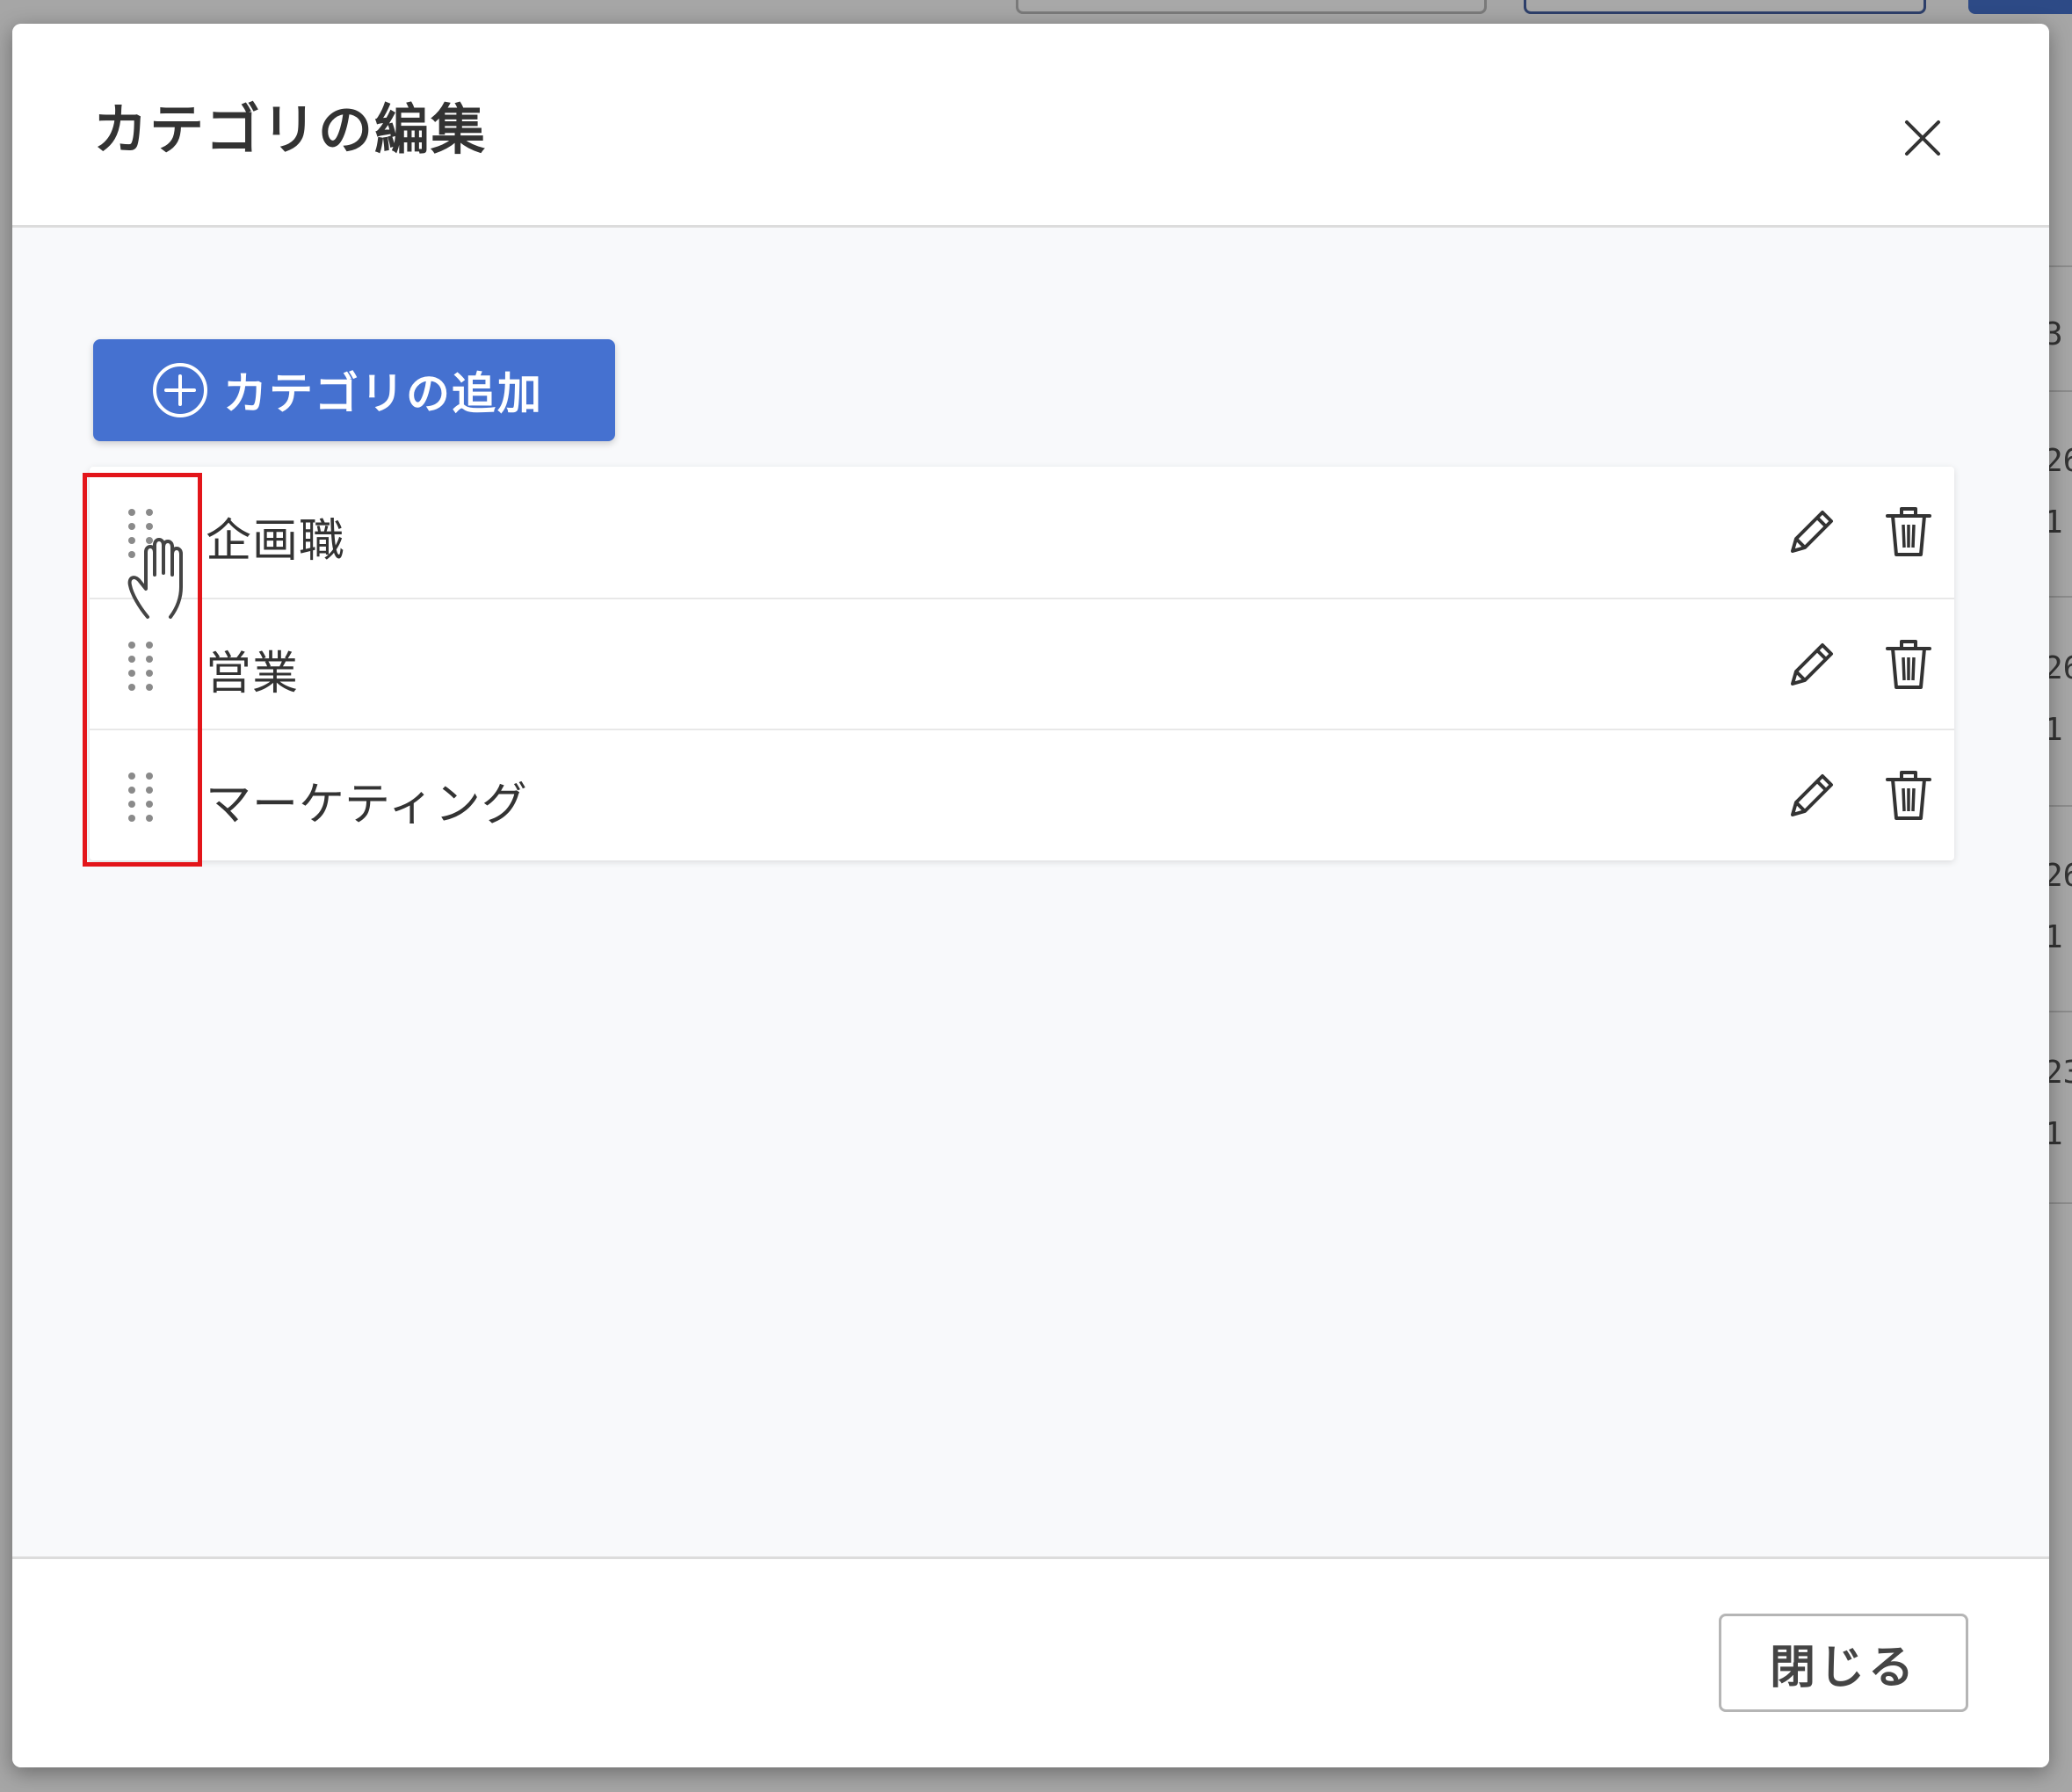 Image resolution: width=2072 pixels, height=1792 pixels. I want to click on category-row: 営業, so click(1022, 663).